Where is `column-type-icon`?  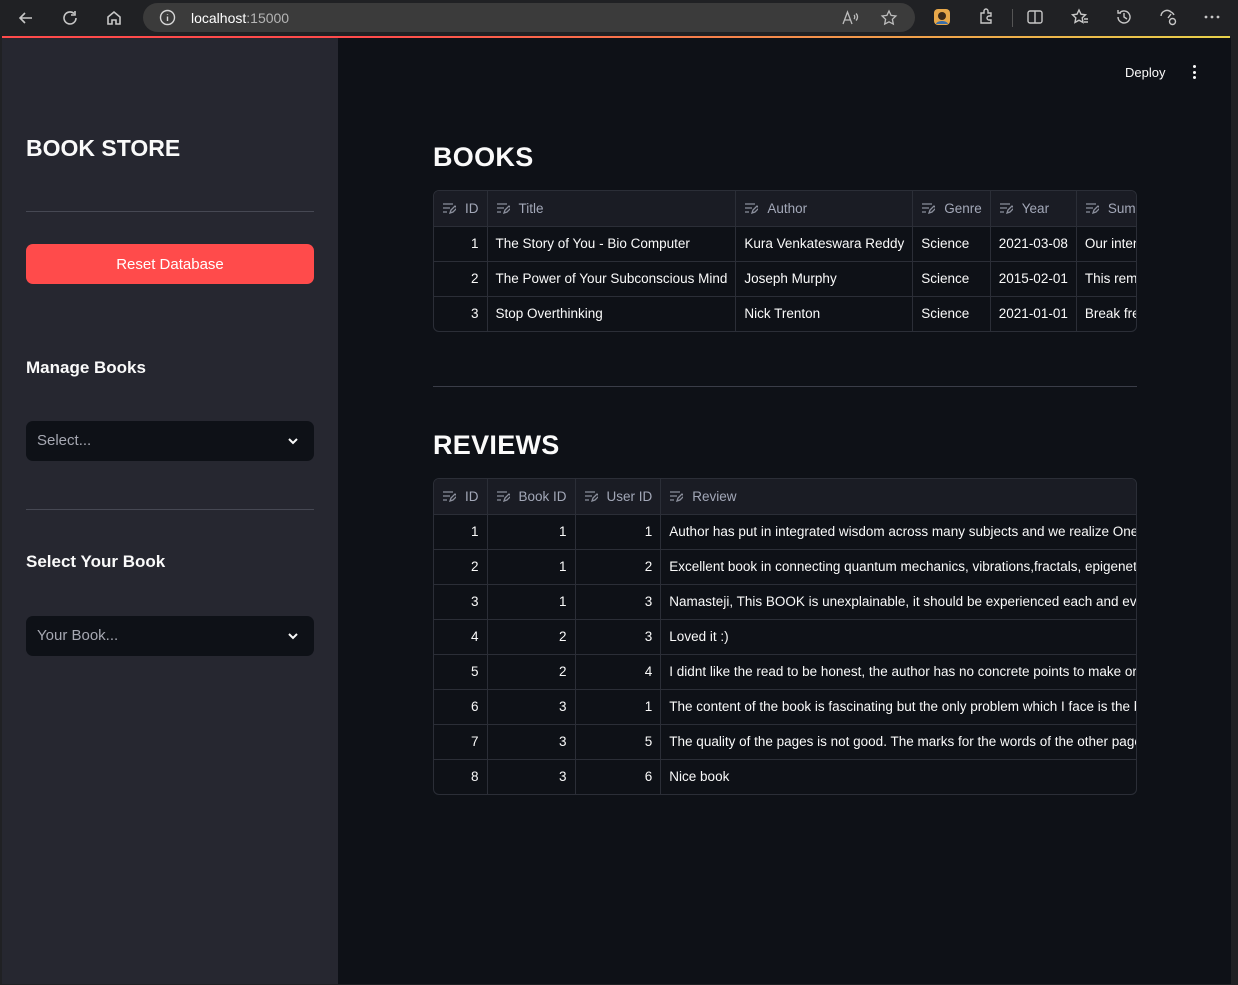
column-type-icon is located at coordinates (504, 496).